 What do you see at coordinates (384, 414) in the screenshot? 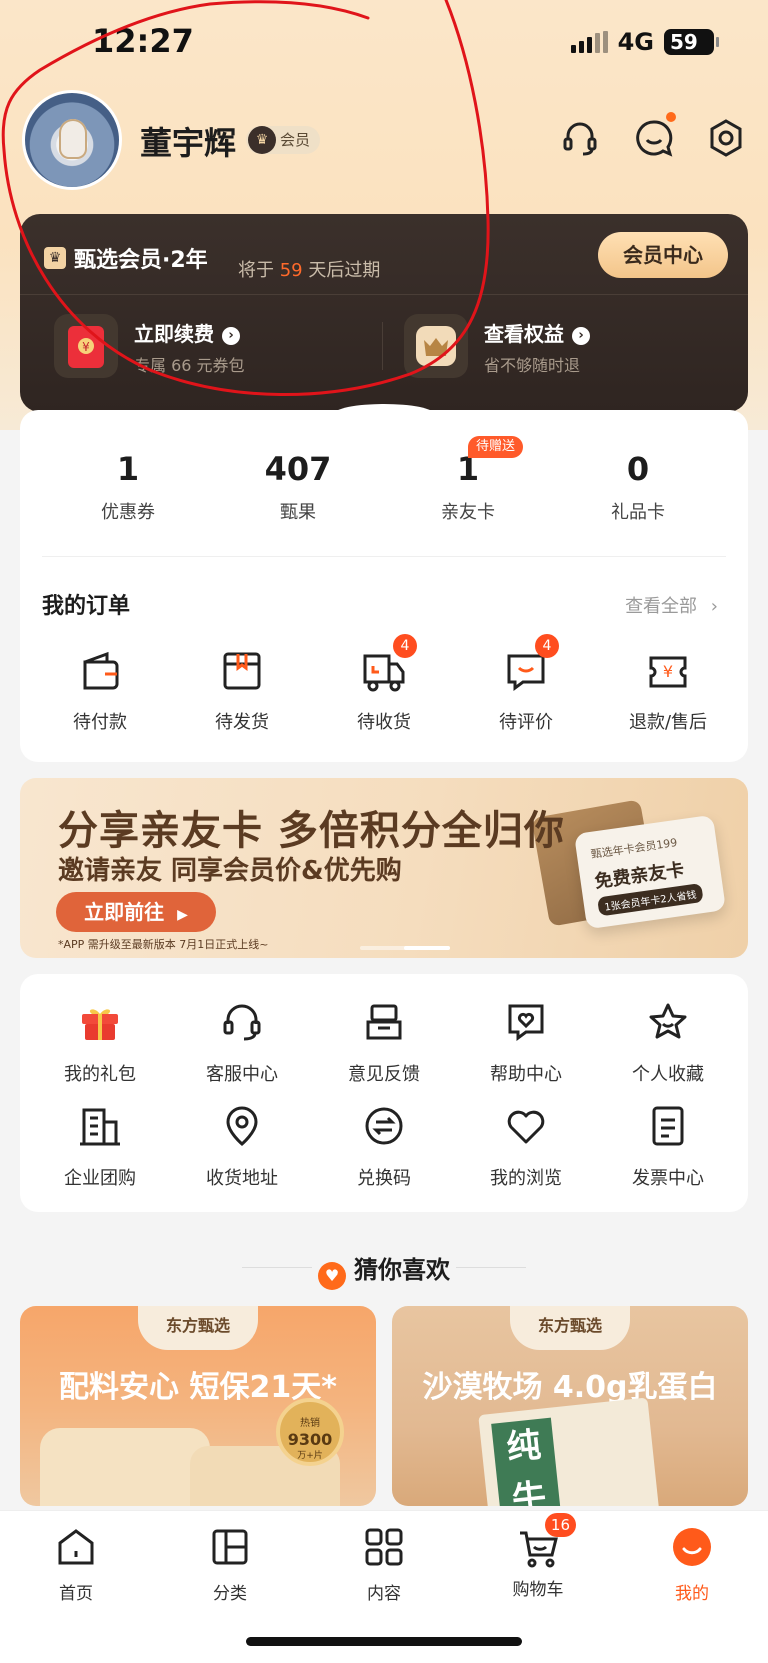
I see `card-notch` at bounding box center [384, 414].